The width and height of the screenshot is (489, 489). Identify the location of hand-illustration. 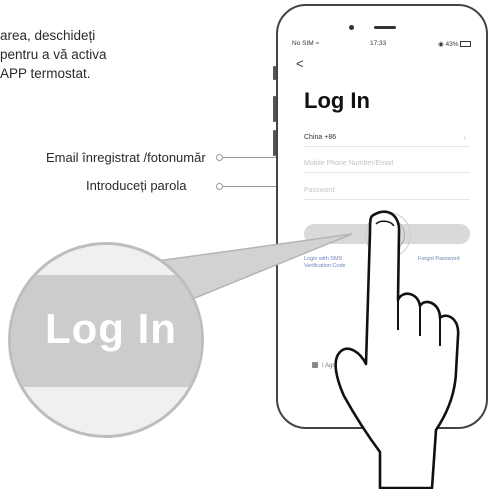
(397, 349).